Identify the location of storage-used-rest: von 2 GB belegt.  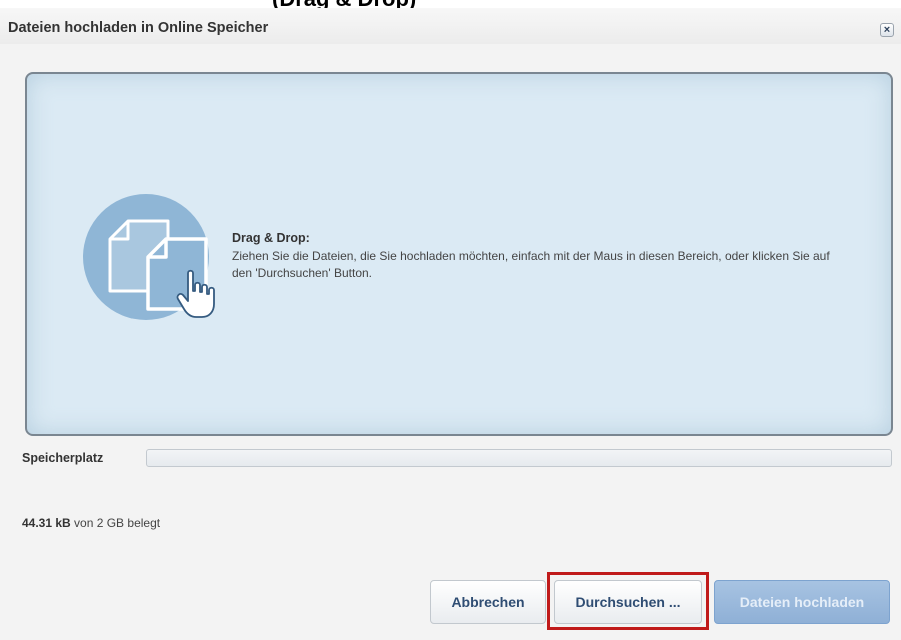
(115, 523).